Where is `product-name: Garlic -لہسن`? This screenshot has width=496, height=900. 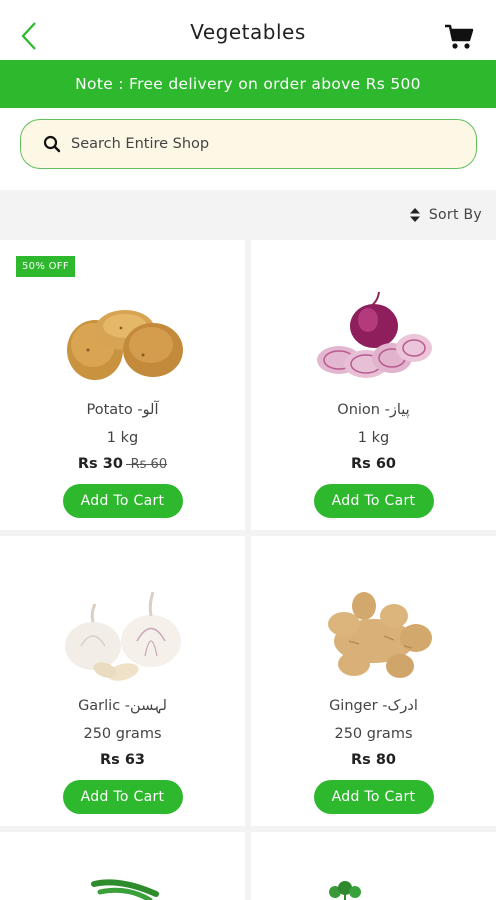
product-name: Garlic -لہسن is located at coordinates (122, 706).